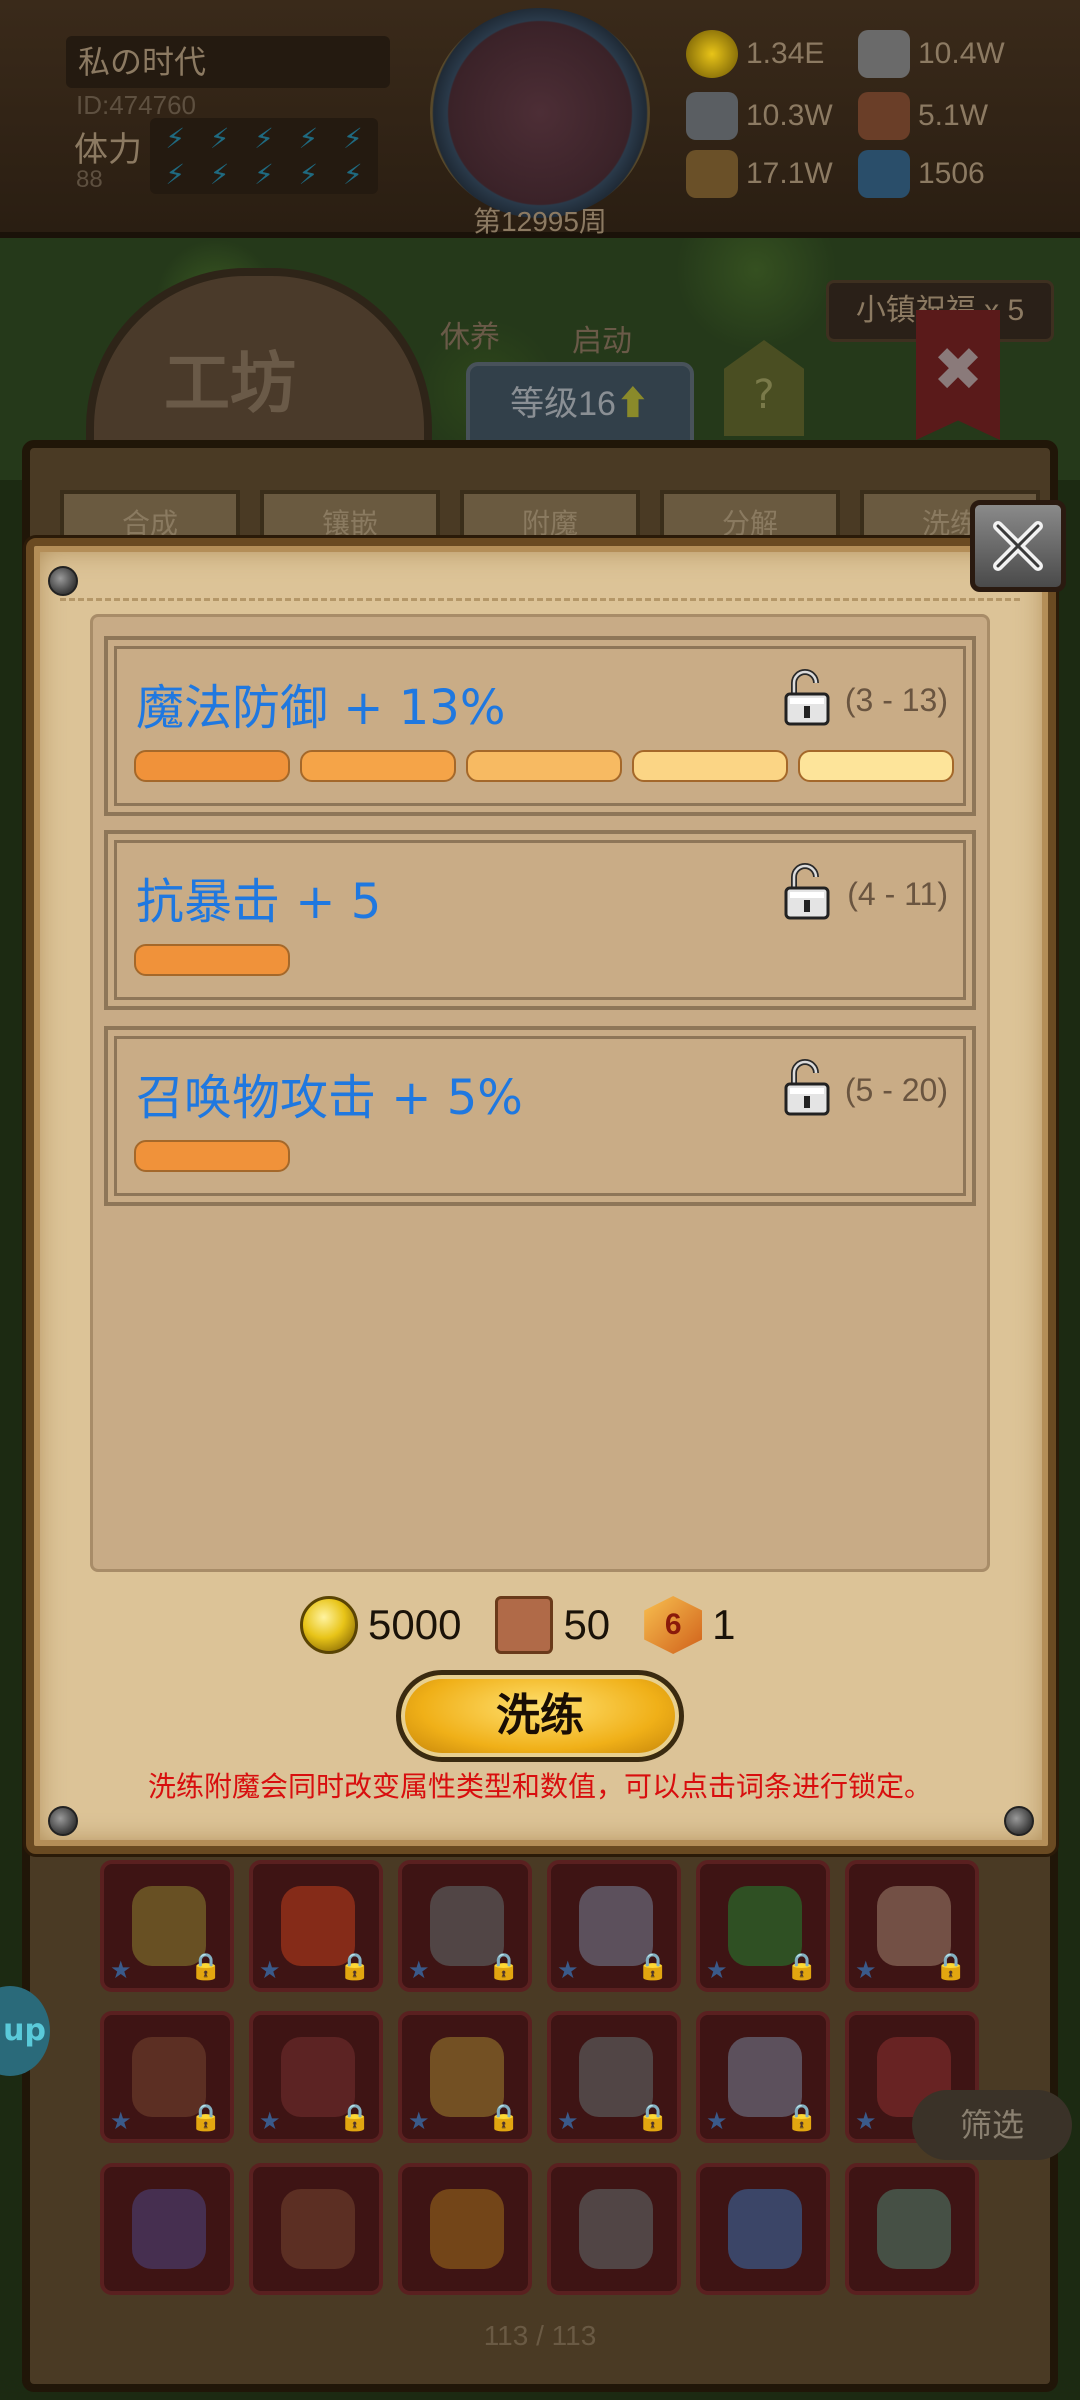 The height and width of the screenshot is (2400, 1080). I want to click on attribute-range: (5 - 20), so click(896, 1090).